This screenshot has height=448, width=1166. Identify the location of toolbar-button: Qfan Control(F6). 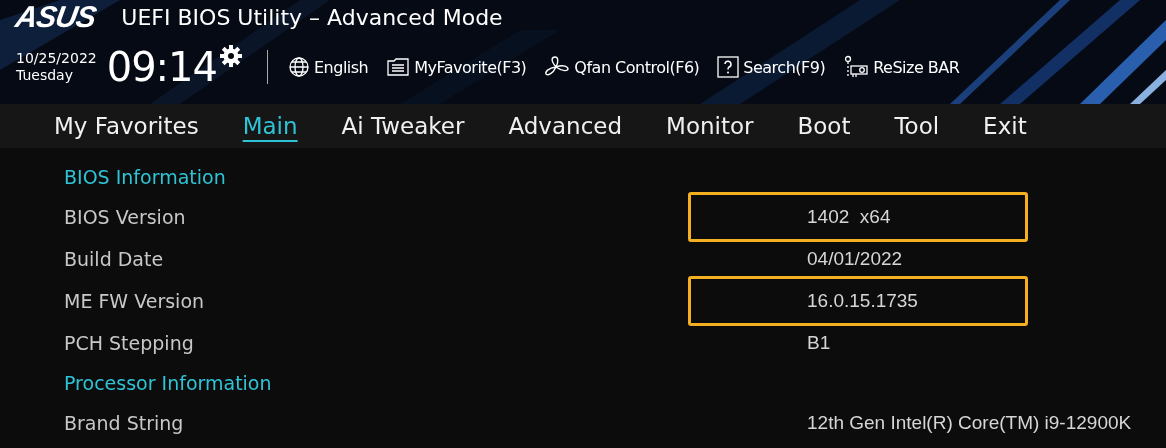
(622, 67).